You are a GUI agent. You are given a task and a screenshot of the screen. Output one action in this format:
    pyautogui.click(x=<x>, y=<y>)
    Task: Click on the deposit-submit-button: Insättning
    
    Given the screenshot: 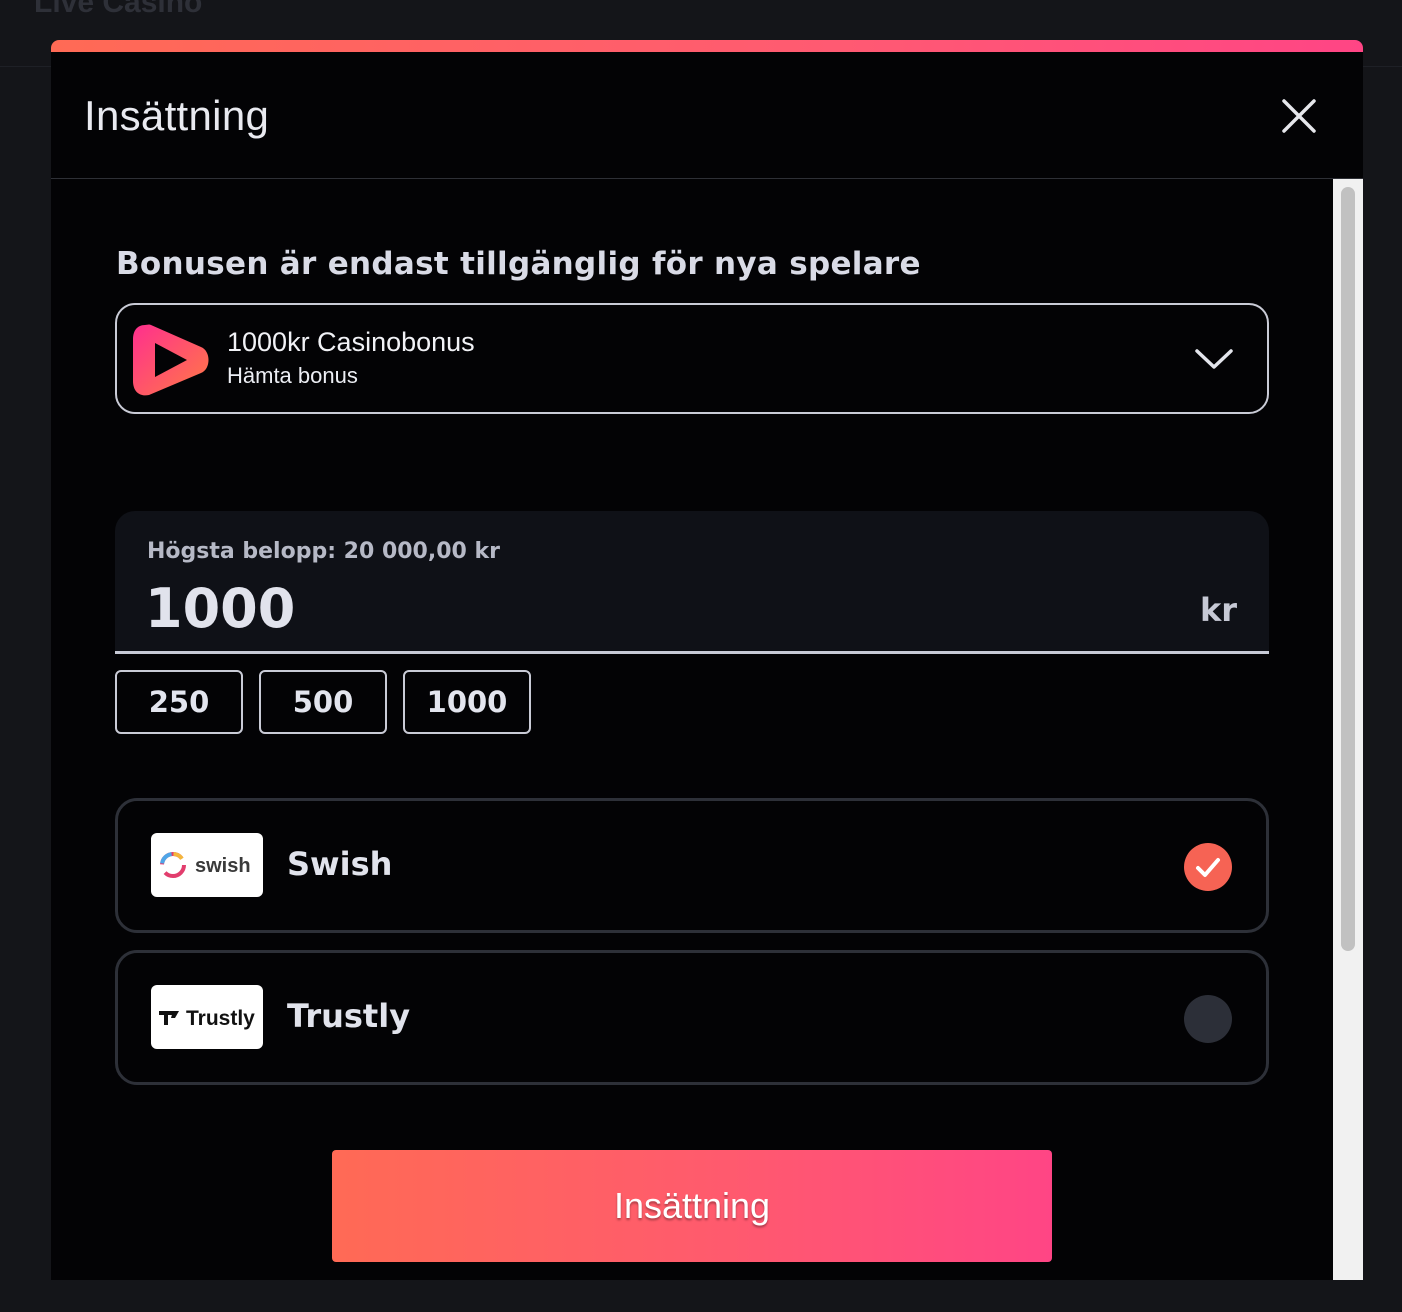 What is the action you would take?
    pyautogui.click(x=692, y=1206)
    